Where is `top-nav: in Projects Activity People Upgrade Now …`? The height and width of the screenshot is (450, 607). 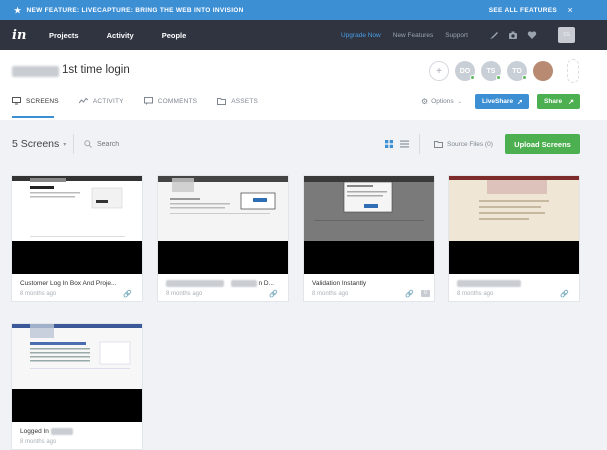 top-nav: in Projects Activity People Upgrade Now … is located at coordinates (303, 35).